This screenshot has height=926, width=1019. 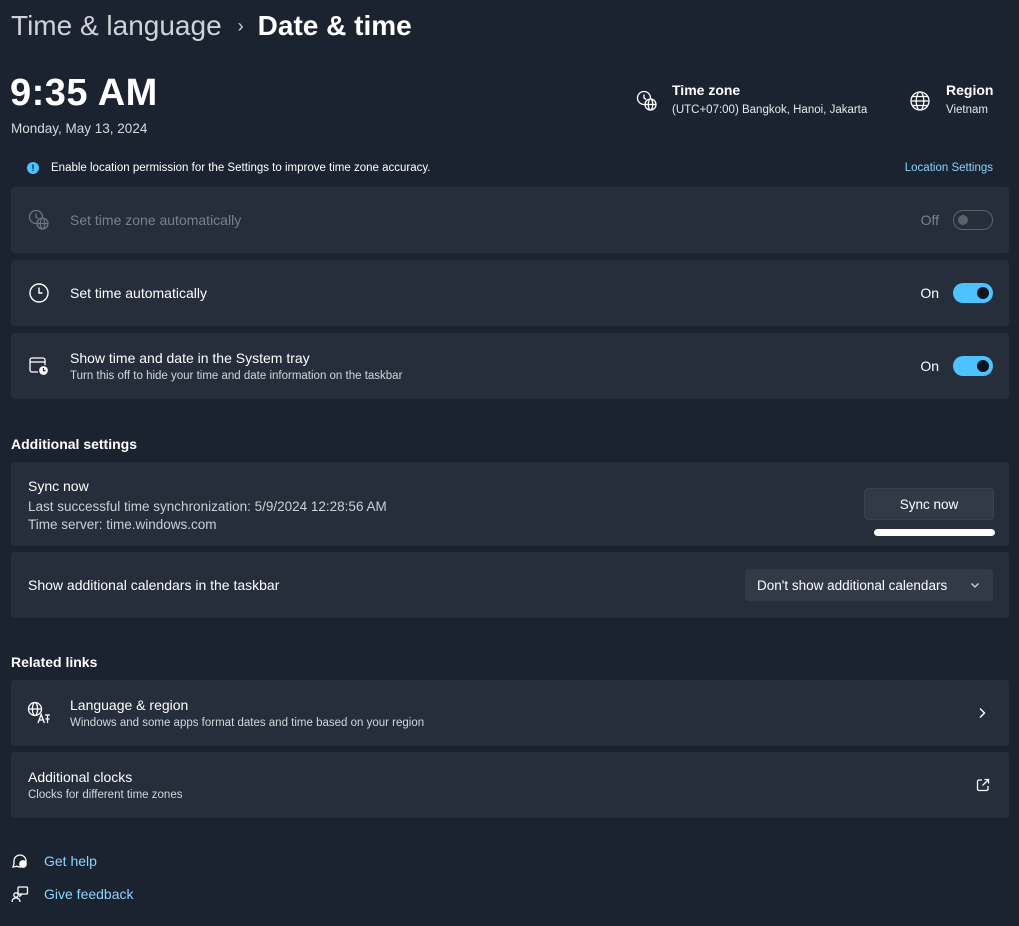 I want to click on additional-calendars-label: Show additional calendars in the taskbar, so click(x=154, y=585).